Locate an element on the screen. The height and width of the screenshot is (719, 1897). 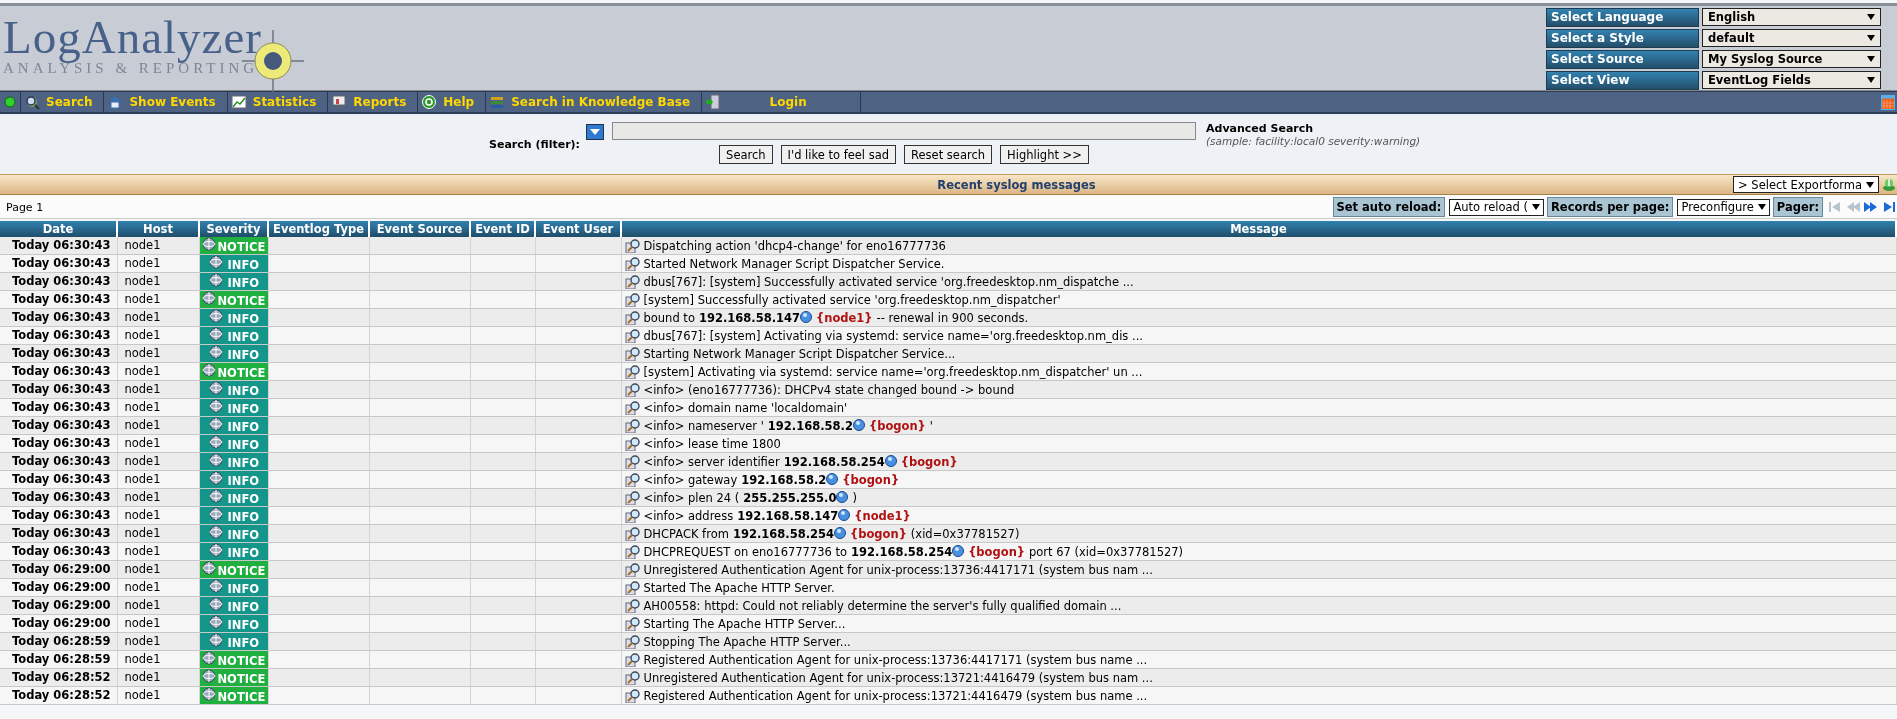
select-label: Select View is located at coordinates (1622, 80).